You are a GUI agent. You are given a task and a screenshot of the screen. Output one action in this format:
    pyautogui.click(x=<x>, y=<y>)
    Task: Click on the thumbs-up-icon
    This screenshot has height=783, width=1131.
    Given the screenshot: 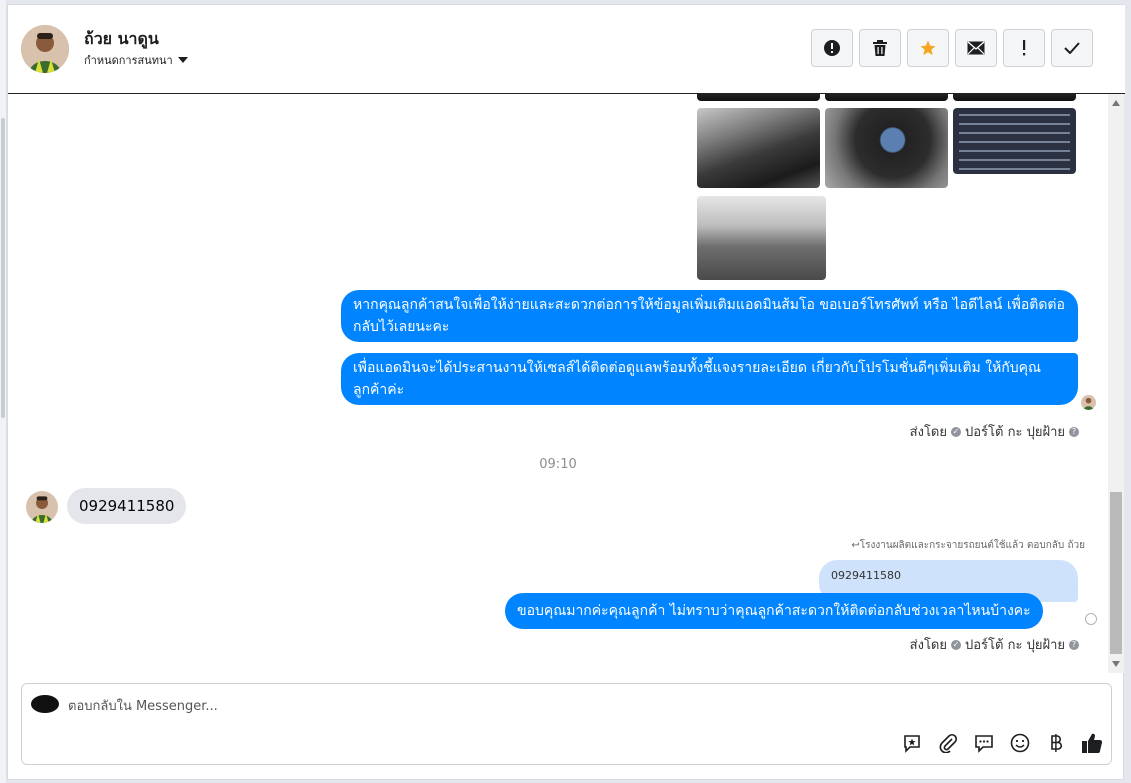 What is the action you would take?
    pyautogui.click(x=1091, y=743)
    